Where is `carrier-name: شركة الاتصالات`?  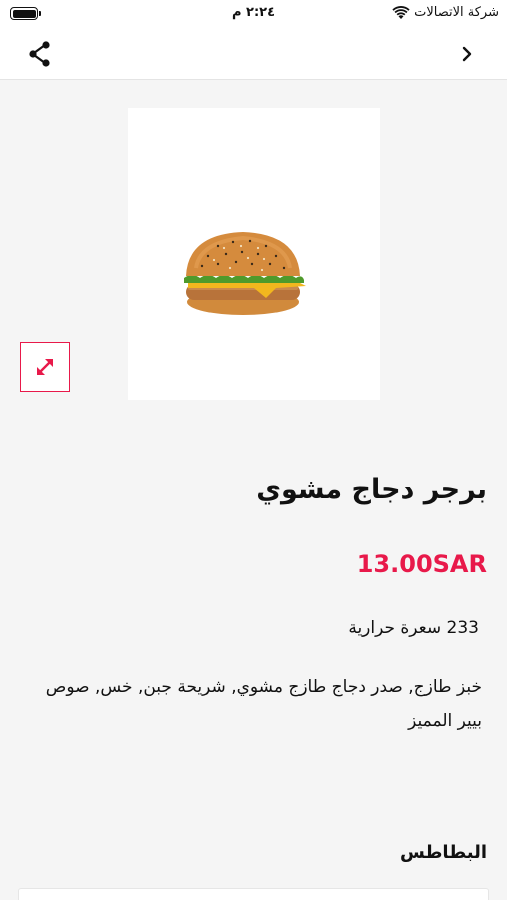
carrier-name: شركة الاتصالات is located at coordinates (456, 12).